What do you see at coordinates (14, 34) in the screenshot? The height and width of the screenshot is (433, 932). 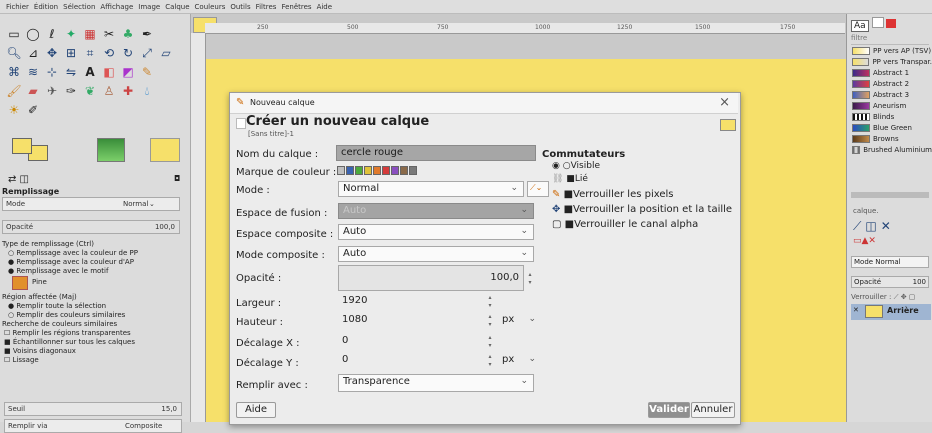 I see `rect-select-icon: ▭` at bounding box center [14, 34].